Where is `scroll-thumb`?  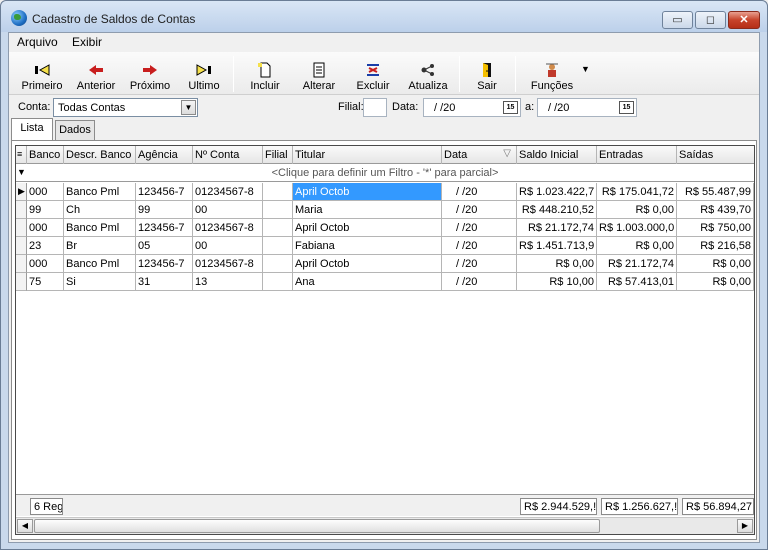 scroll-thumb is located at coordinates (317, 526).